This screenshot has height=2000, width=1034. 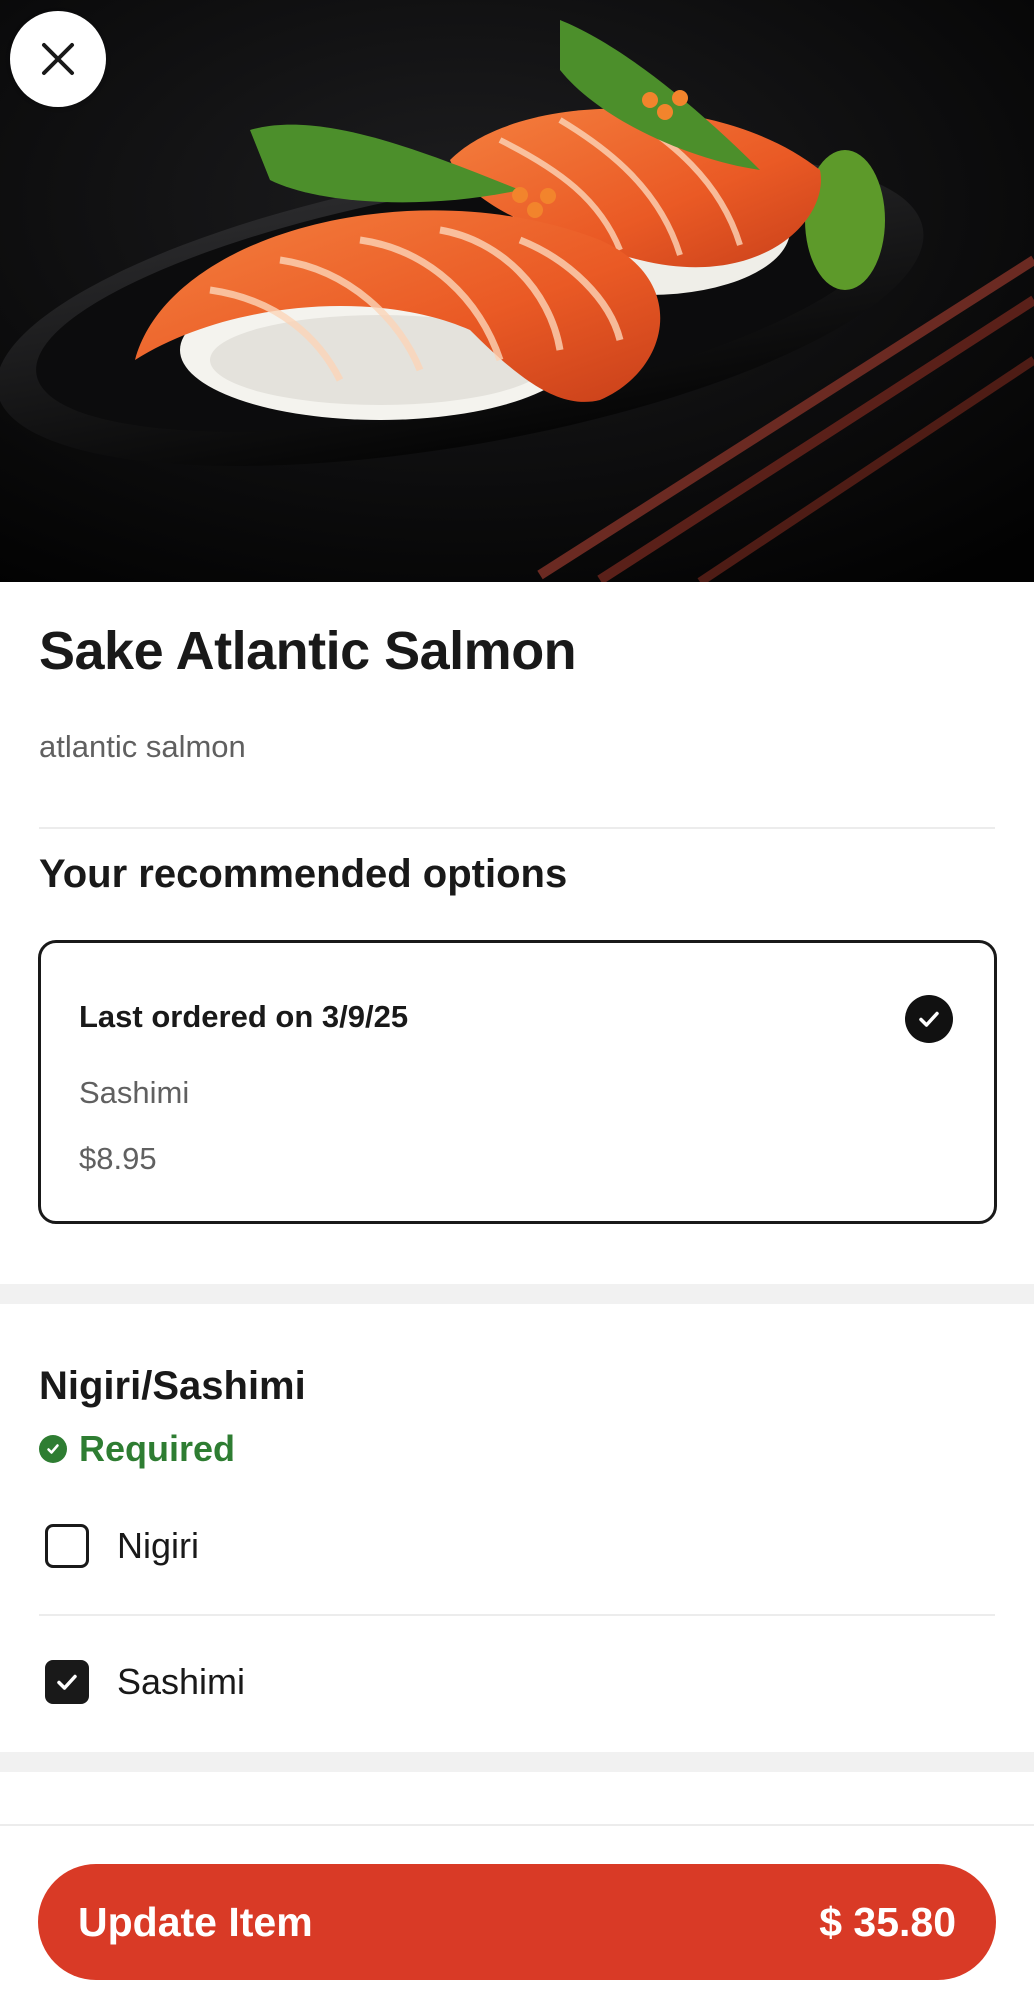 I want to click on update-item-price: $ 35.80, so click(x=887, y=1921).